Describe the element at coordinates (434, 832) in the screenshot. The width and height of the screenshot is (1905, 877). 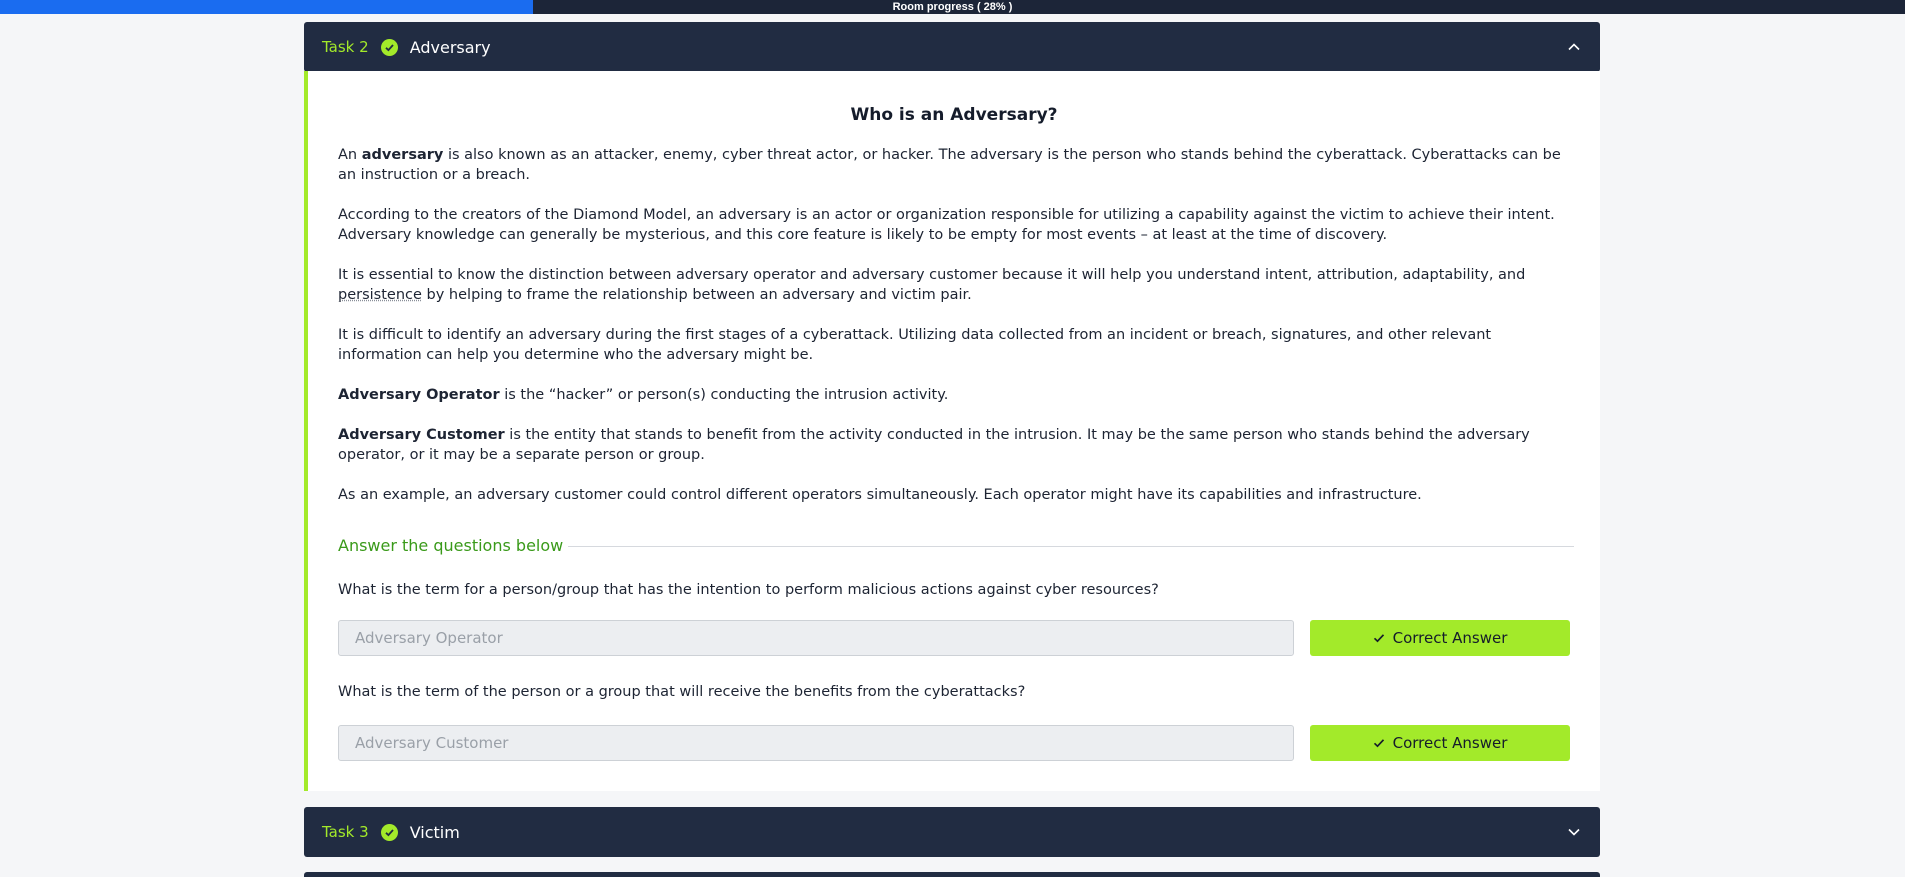
I see `task-title: Victim` at that location.